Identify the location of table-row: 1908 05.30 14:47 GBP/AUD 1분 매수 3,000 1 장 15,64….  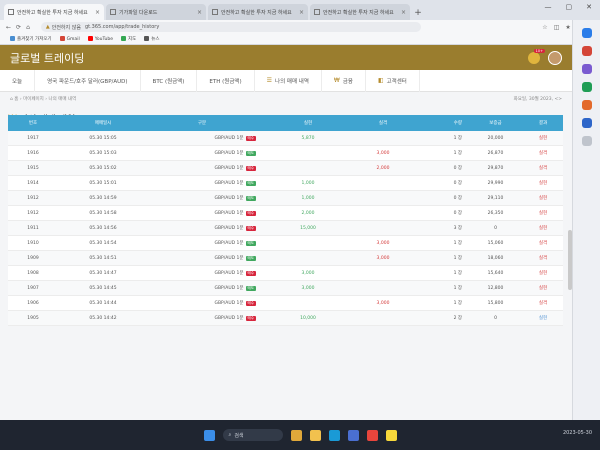
(285, 273).